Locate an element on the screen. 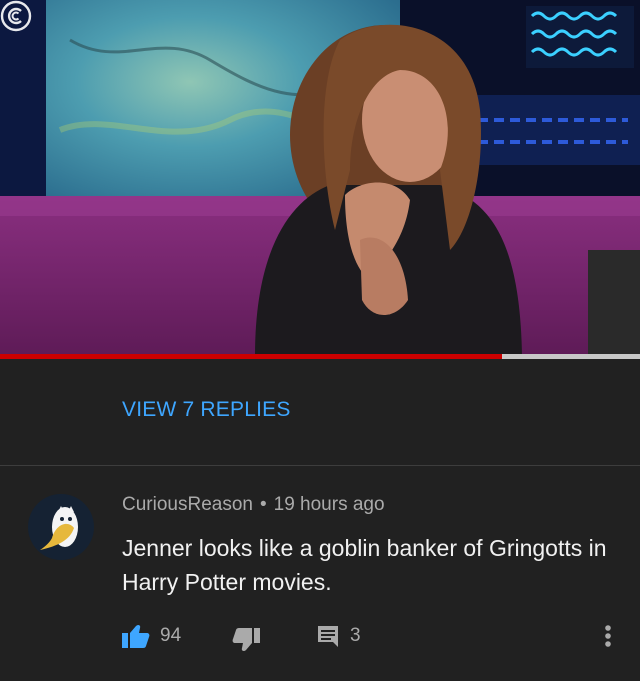 This screenshot has height=681, width=640. reply-button: 3 is located at coordinates (338, 636).